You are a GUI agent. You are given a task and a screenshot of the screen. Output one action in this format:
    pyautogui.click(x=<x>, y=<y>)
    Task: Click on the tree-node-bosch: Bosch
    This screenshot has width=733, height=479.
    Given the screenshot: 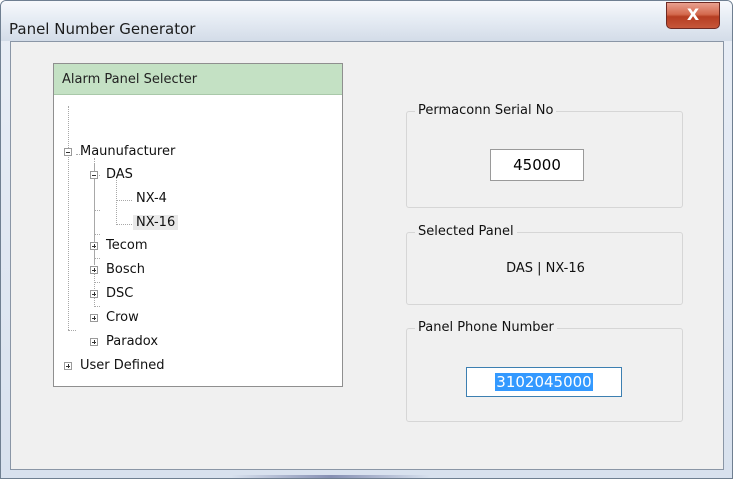 What is the action you would take?
    pyautogui.click(x=125, y=269)
    